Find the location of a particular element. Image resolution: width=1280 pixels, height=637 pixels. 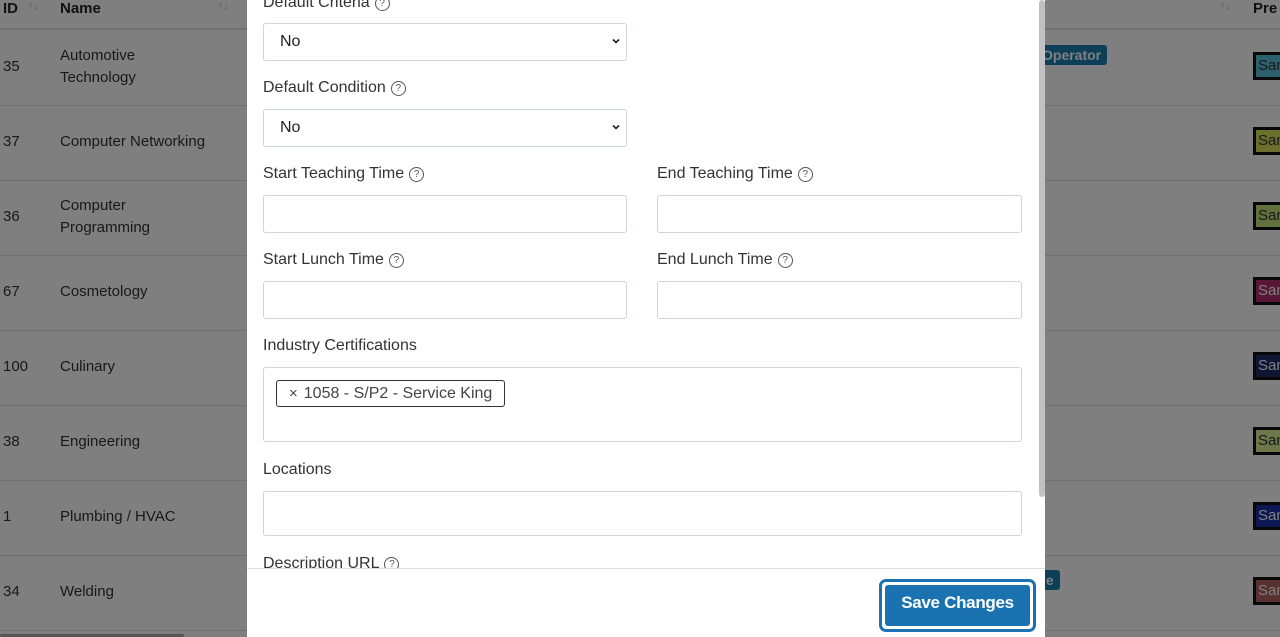

certification-tag: × 1058 - S/P2 - Service King is located at coordinates (391, 393).